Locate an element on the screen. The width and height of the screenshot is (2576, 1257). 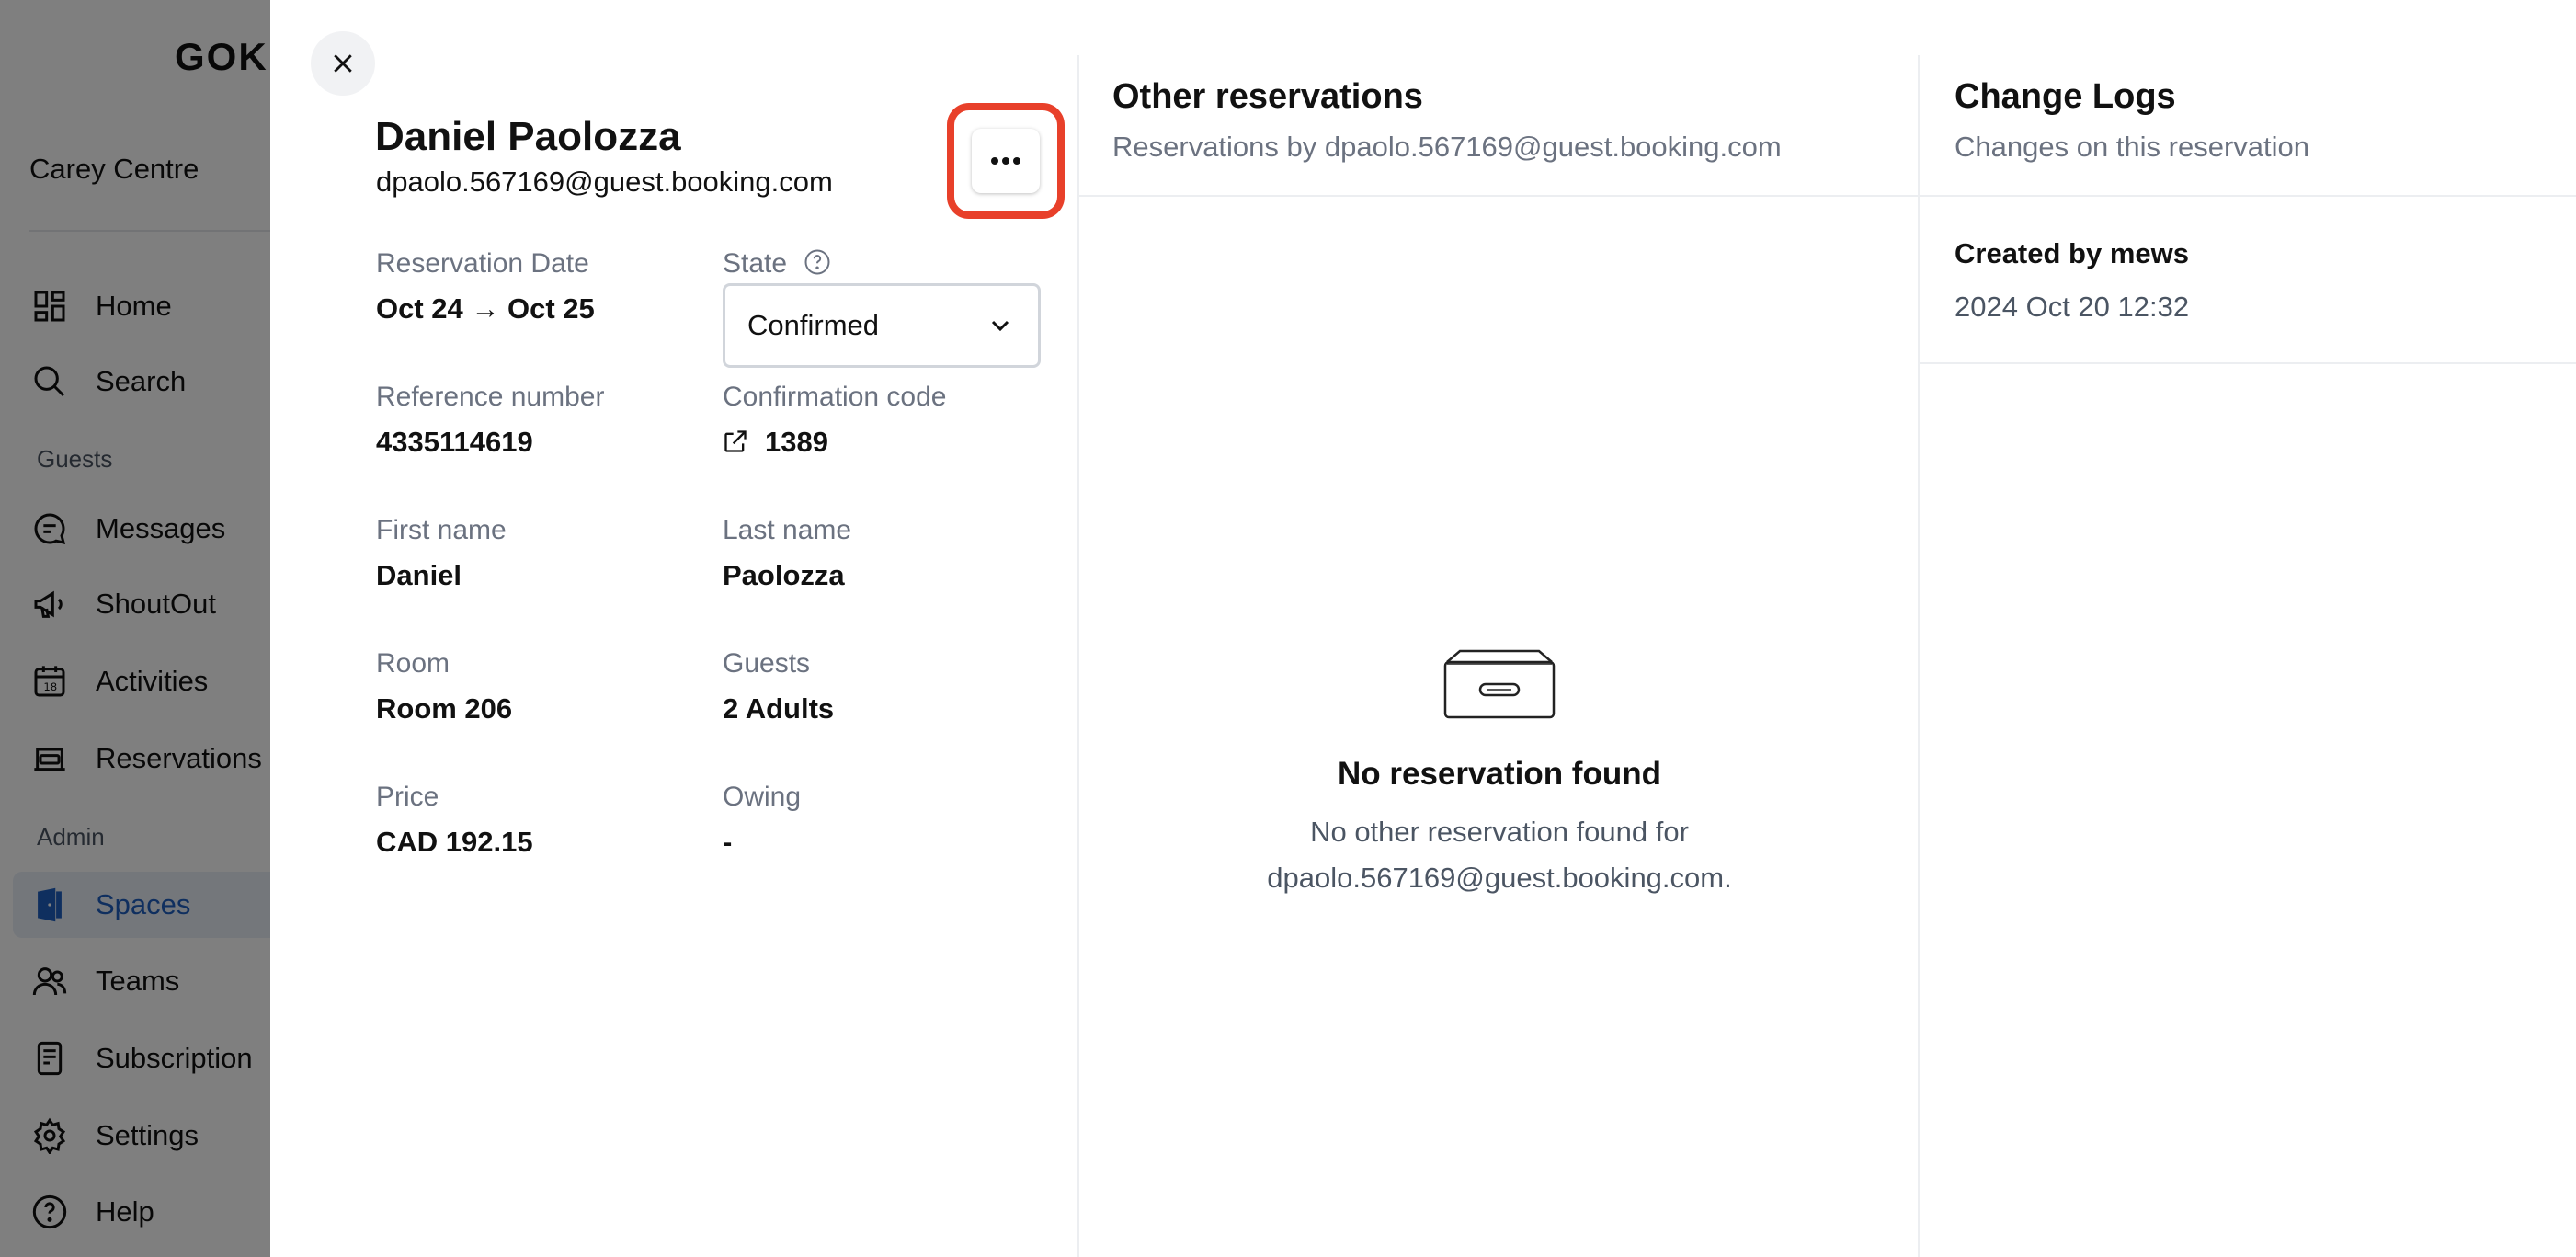
last-name-value: Paolozza is located at coordinates (784, 575).